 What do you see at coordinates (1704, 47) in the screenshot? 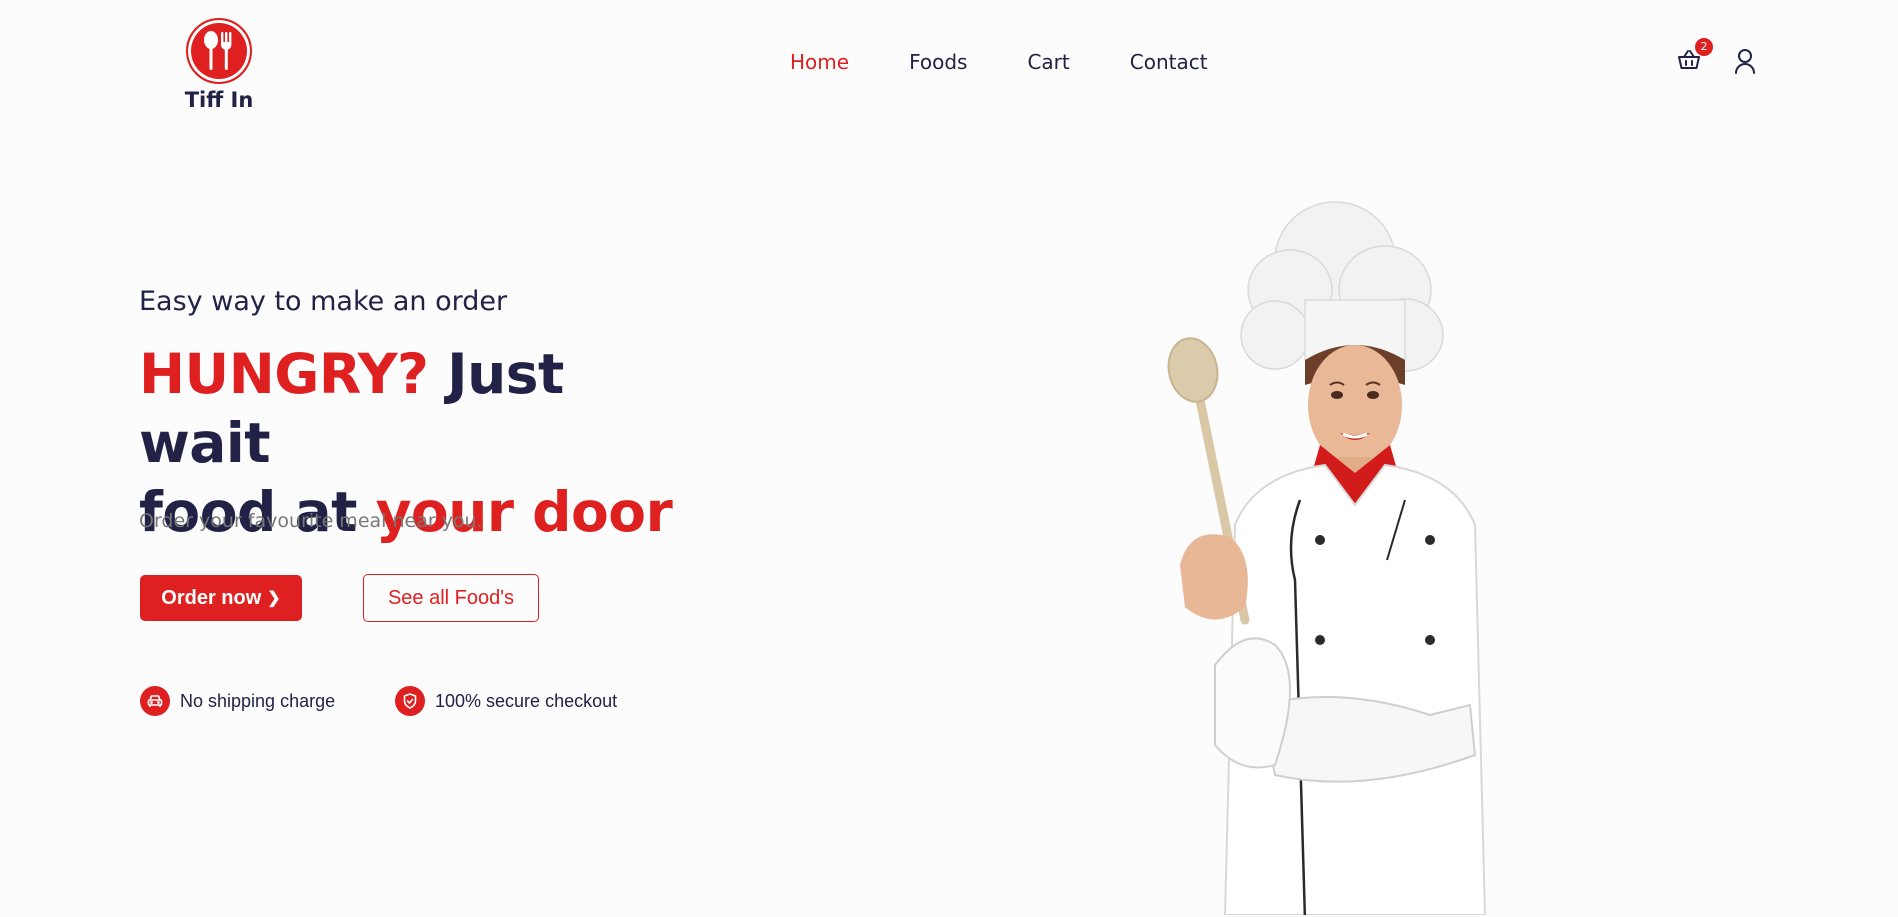
I see `cart-count-badge: 2` at bounding box center [1704, 47].